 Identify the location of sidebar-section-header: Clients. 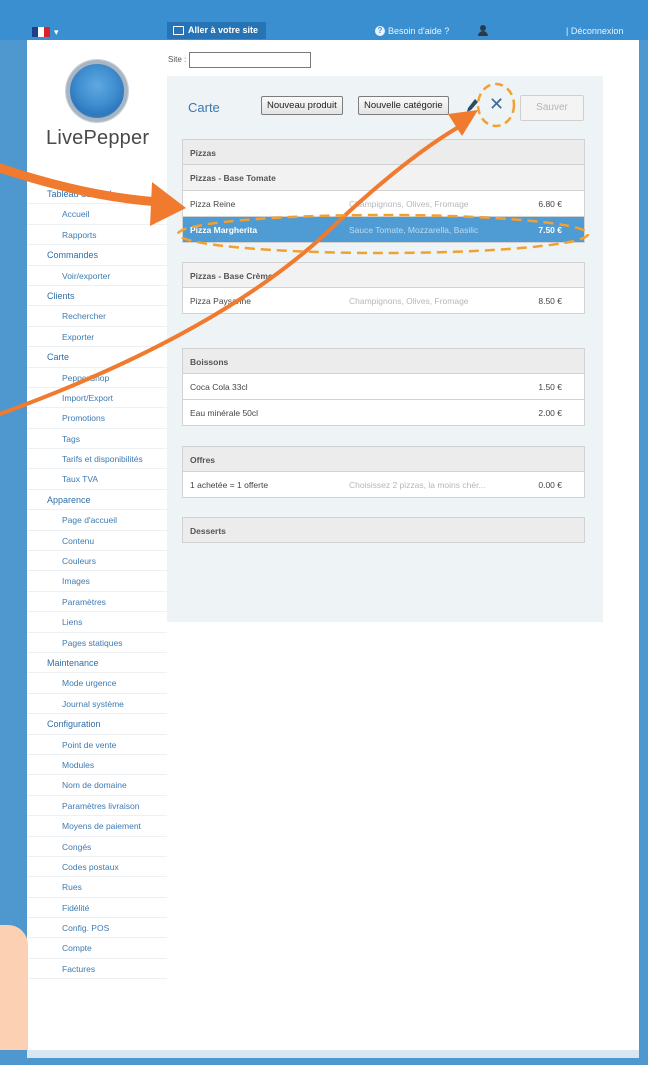
(97, 296).